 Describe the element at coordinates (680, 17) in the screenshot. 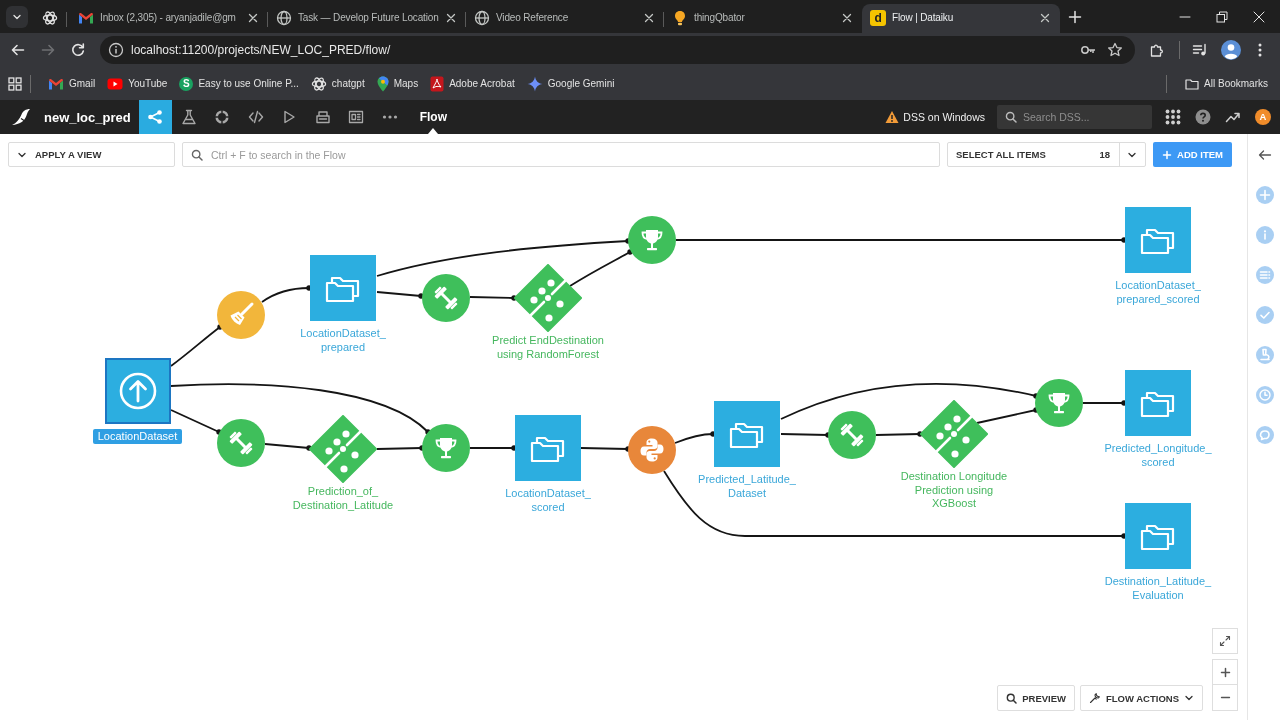

I see `bulb-icon` at that location.